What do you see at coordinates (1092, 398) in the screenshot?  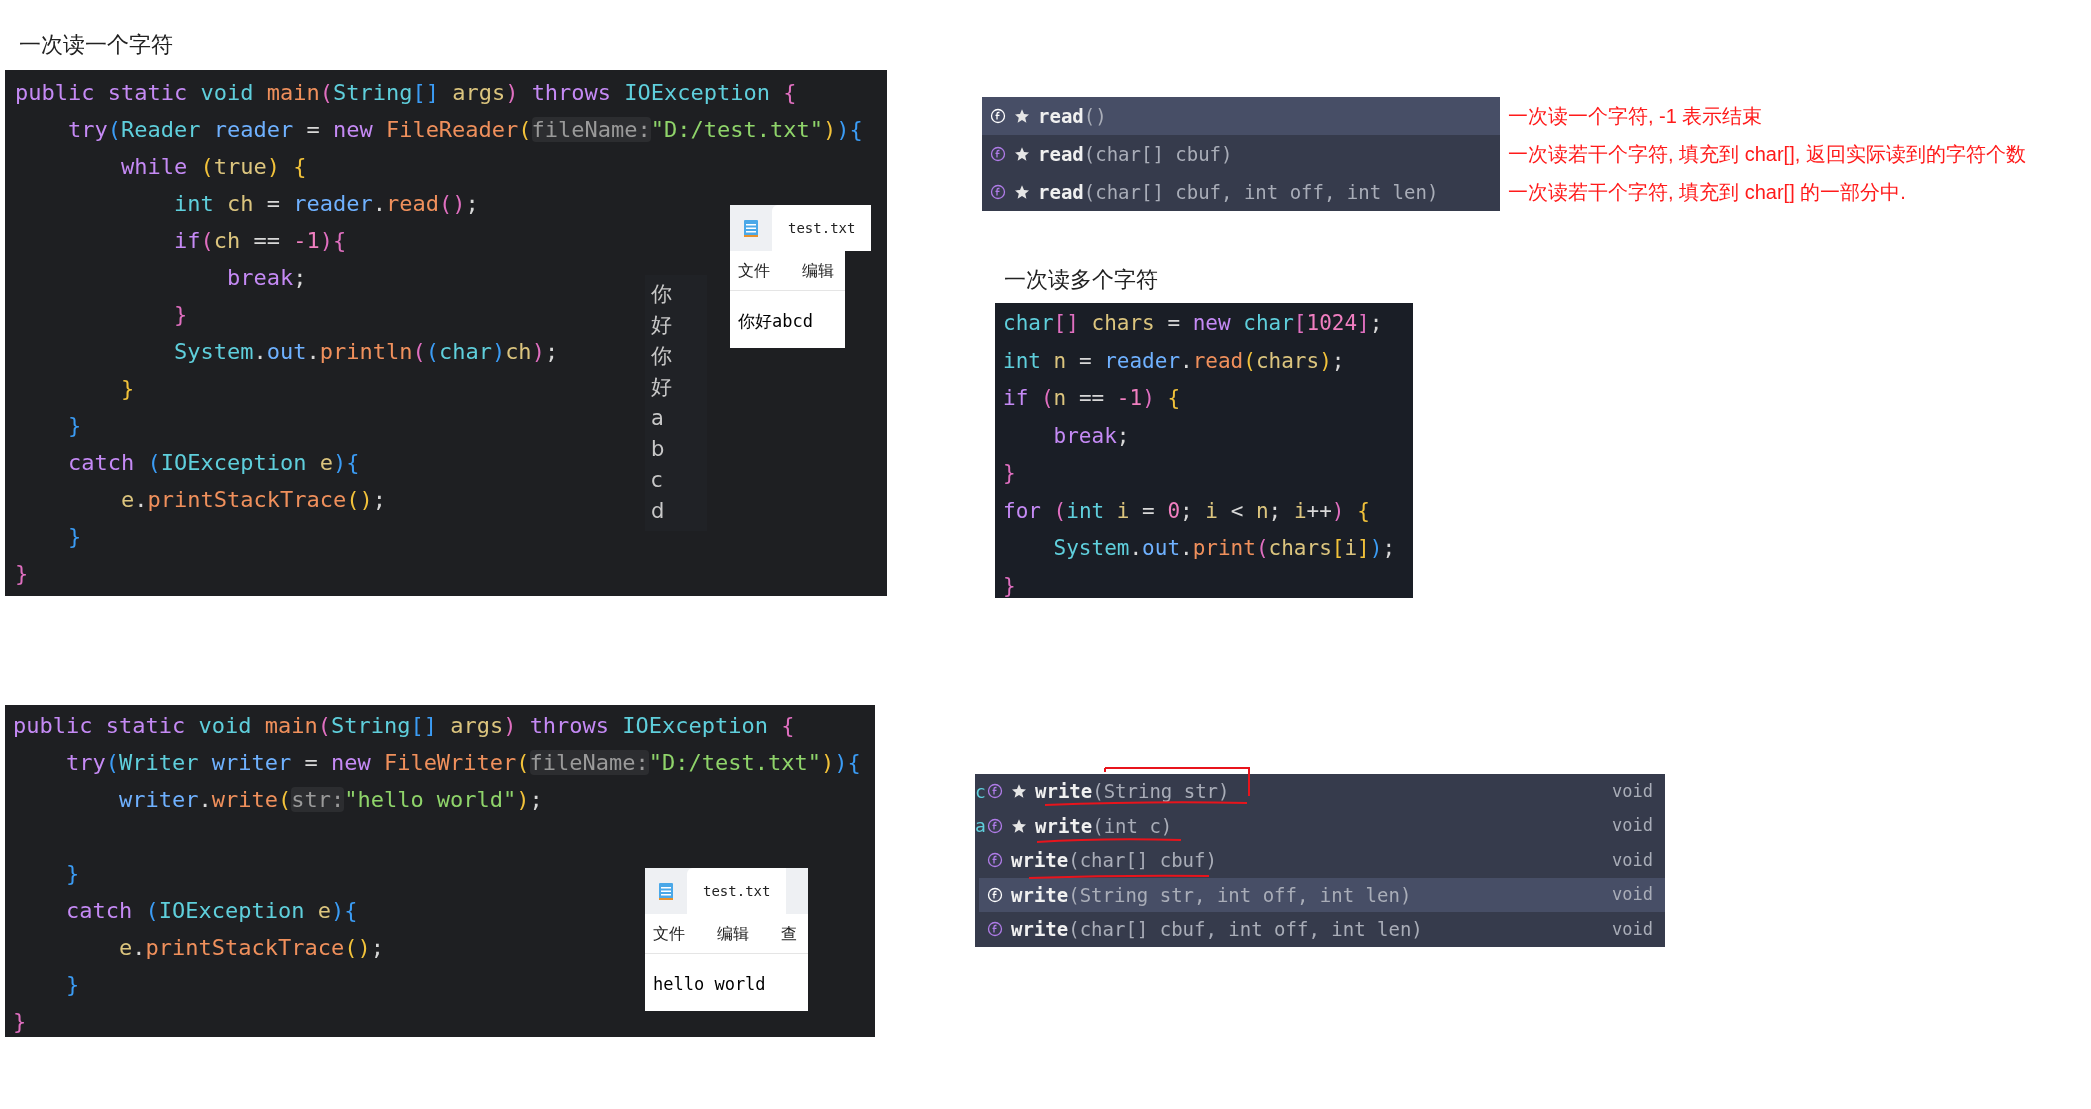 I see `code-line: if (n == -1) {` at bounding box center [1092, 398].